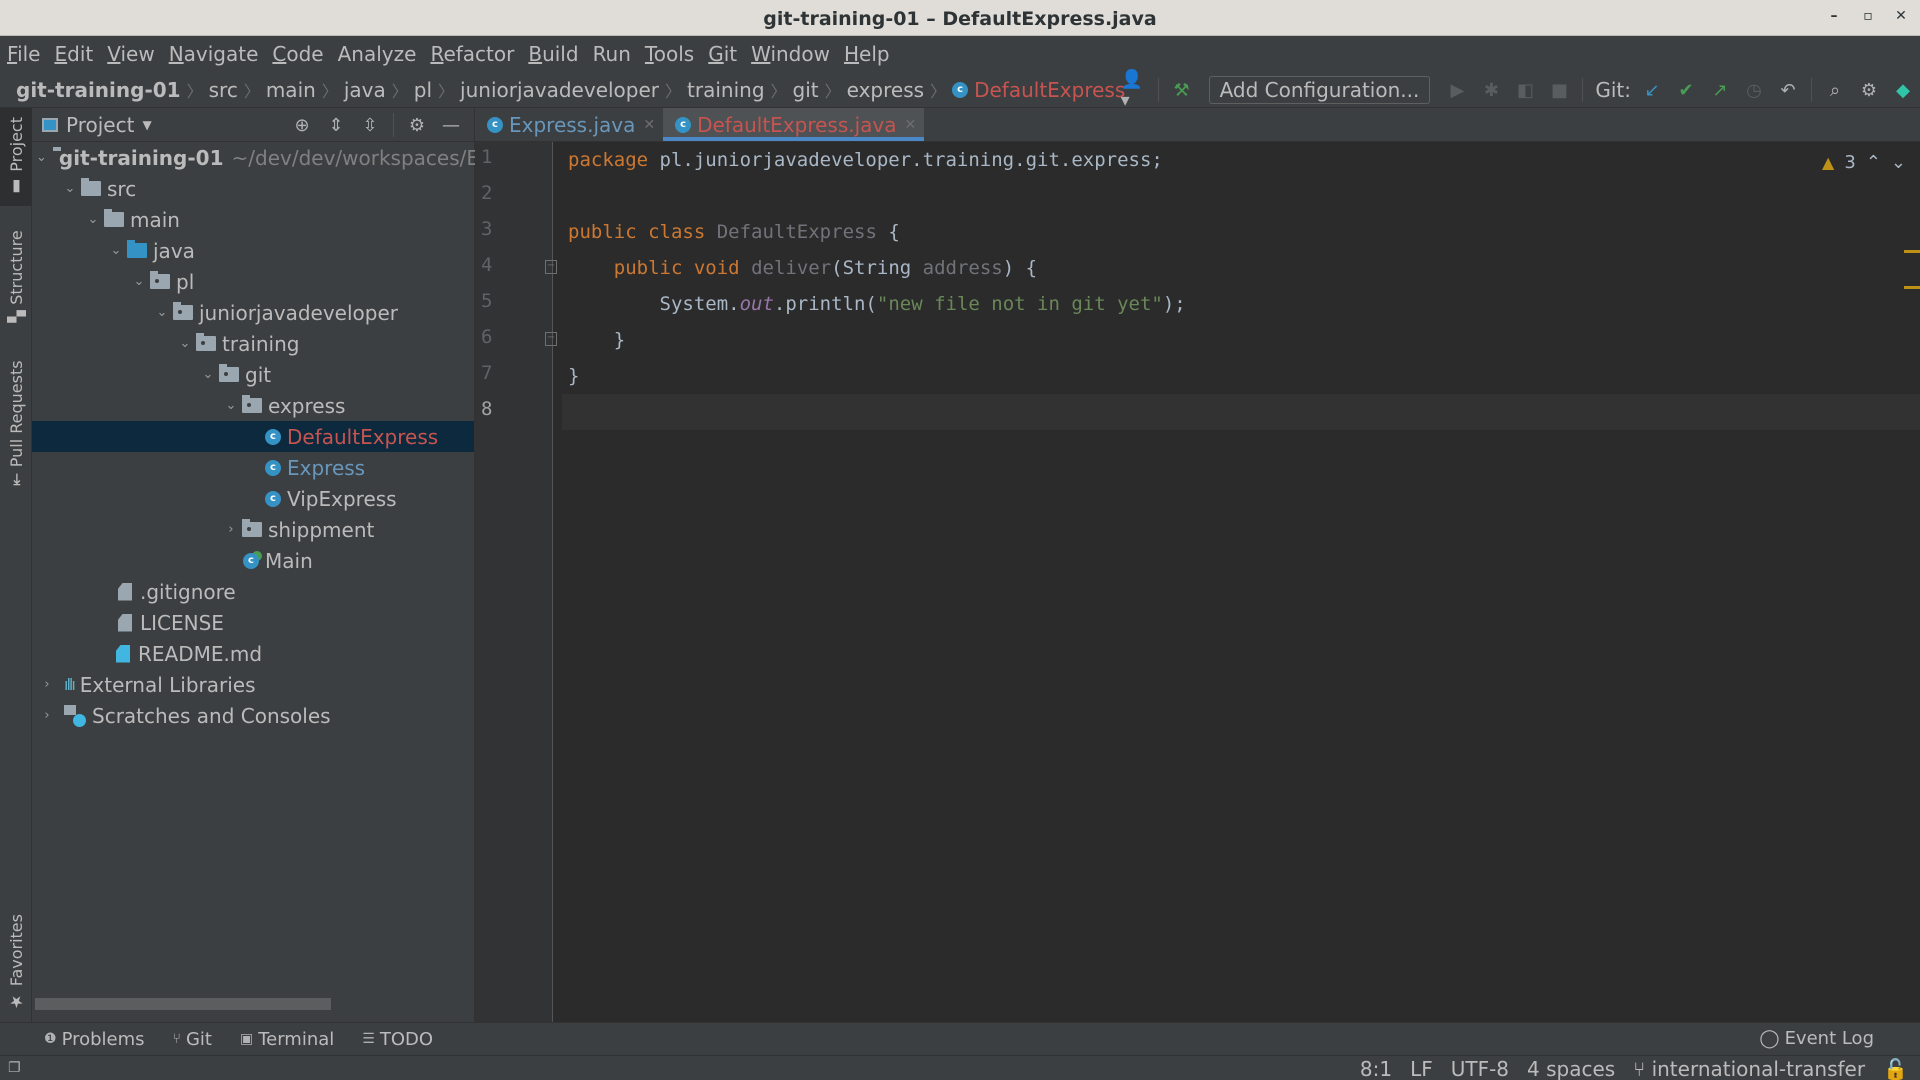  What do you see at coordinates (253, 343) in the screenshot?
I see `tree-item-package: ⌄ training` at bounding box center [253, 343].